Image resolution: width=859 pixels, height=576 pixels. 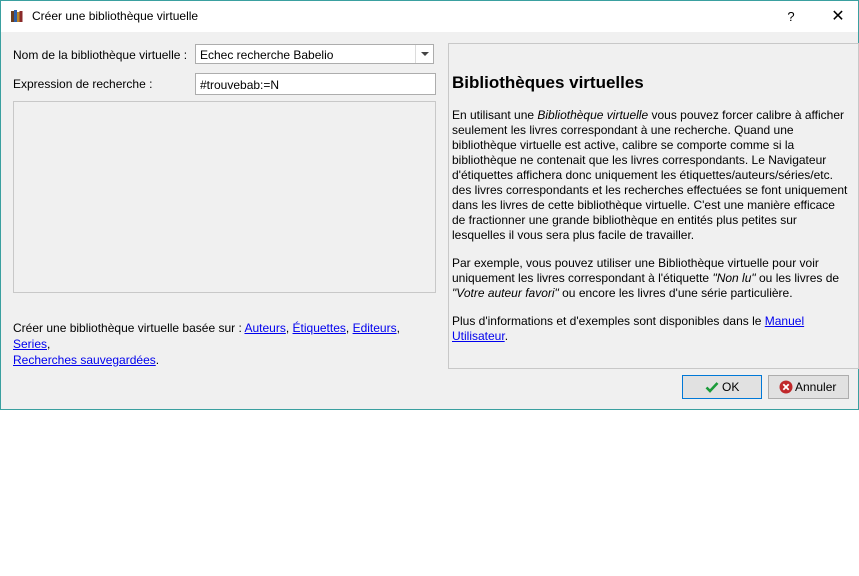 What do you see at coordinates (264, 328) in the screenshot?
I see `link-authors: Auteurs` at bounding box center [264, 328].